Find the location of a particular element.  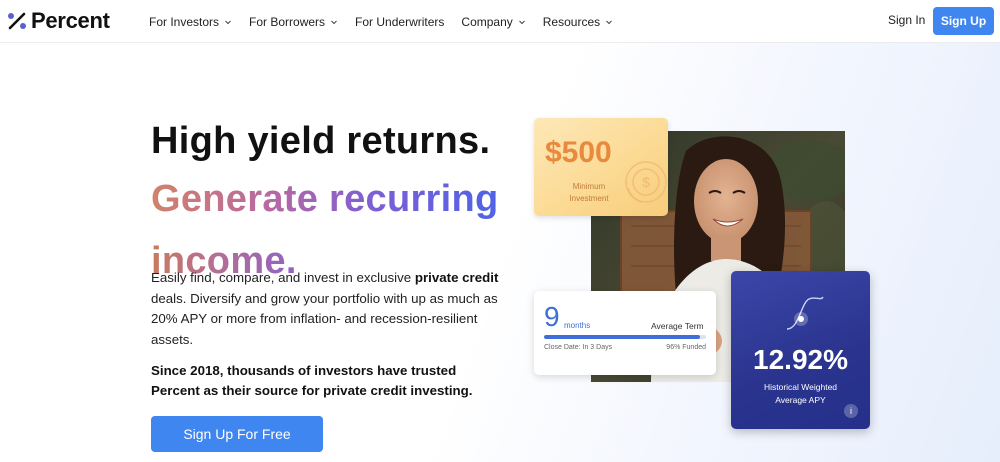

percent-logo: Percent is located at coordinates (58, 21).